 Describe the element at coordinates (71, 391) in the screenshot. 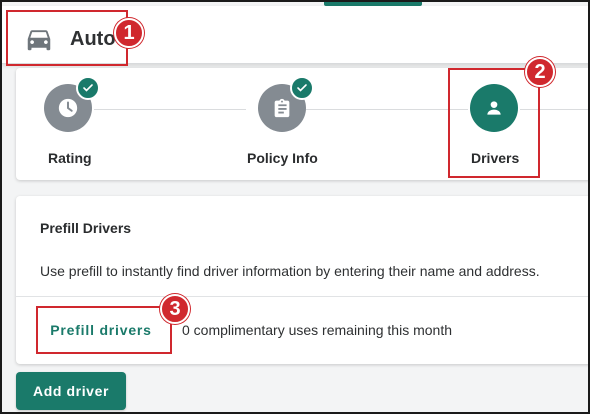

I see `add-driver-button: Add driver` at that location.